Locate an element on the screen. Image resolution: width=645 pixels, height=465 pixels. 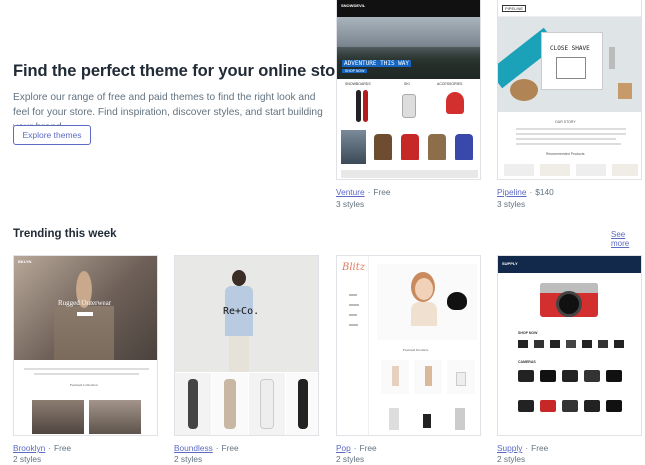
theme-name-link: Pop is located at coordinates (343, 448).